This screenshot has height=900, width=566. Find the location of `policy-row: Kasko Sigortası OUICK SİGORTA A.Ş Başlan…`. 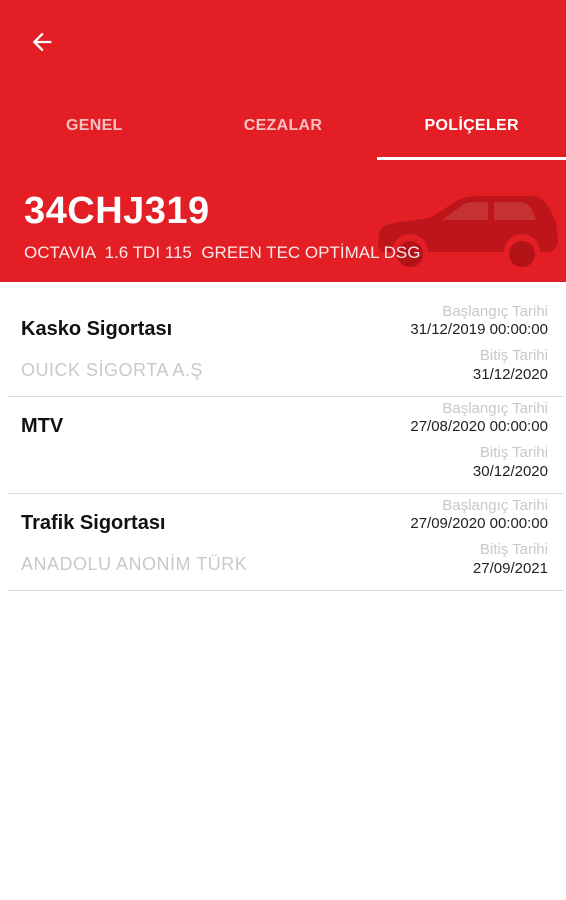

policy-row: Kasko Sigortası OUICK SİGORTA A.Ş Başlan… is located at coordinates (286, 348).